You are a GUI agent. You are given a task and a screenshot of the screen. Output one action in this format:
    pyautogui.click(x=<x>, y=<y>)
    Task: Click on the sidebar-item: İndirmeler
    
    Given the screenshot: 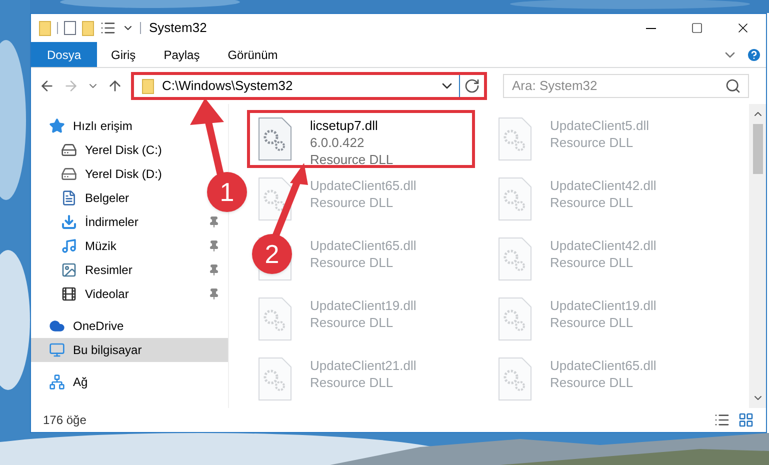 What is the action you would take?
    pyautogui.click(x=88, y=222)
    